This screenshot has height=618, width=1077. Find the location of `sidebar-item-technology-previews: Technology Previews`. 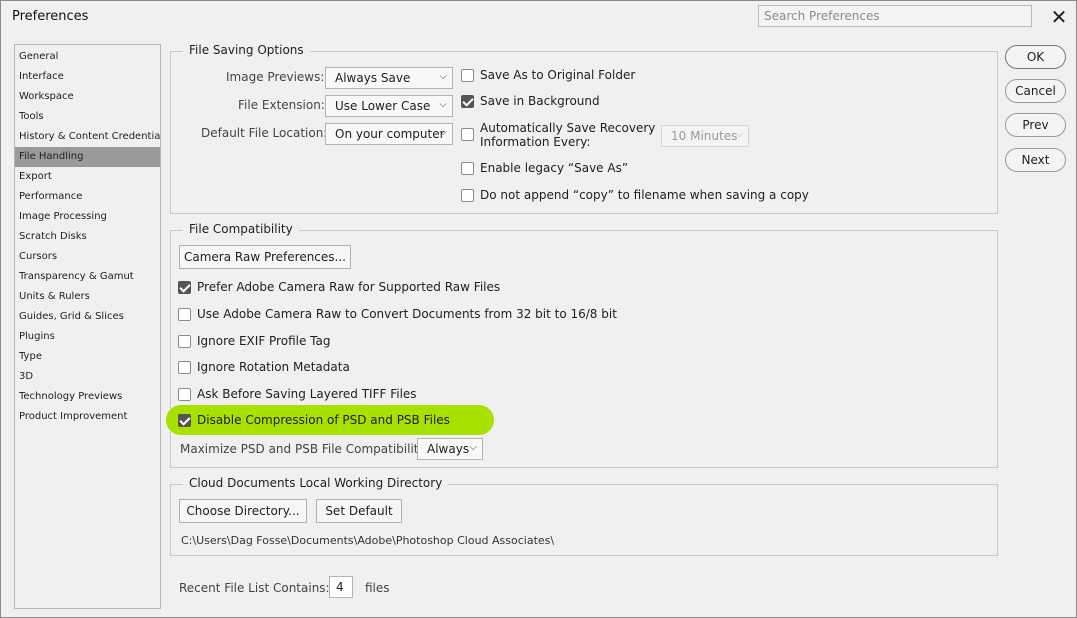

sidebar-item-technology-previews: Technology Previews is located at coordinates (87, 397).